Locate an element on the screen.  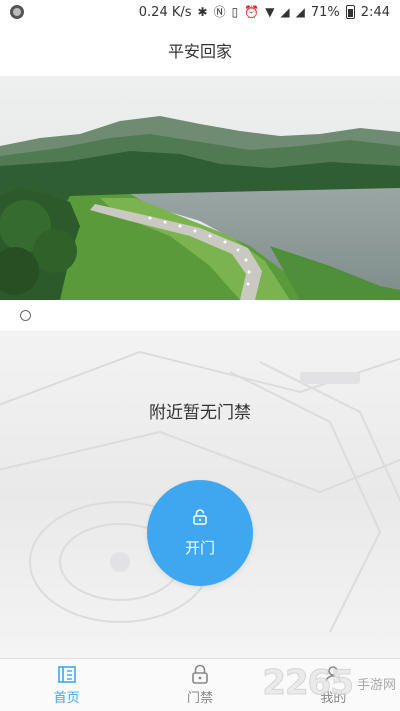
user-icon is located at coordinates (333, 674).